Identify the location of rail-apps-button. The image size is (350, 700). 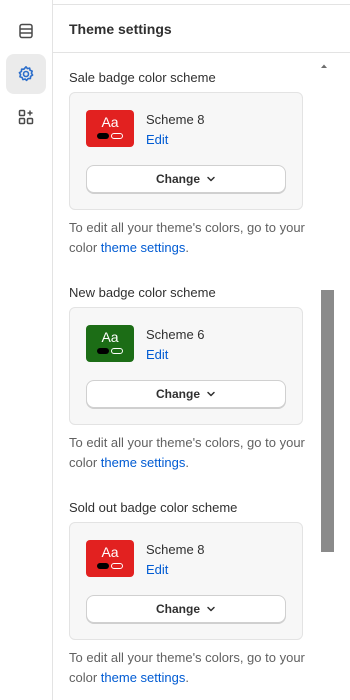
(26, 117).